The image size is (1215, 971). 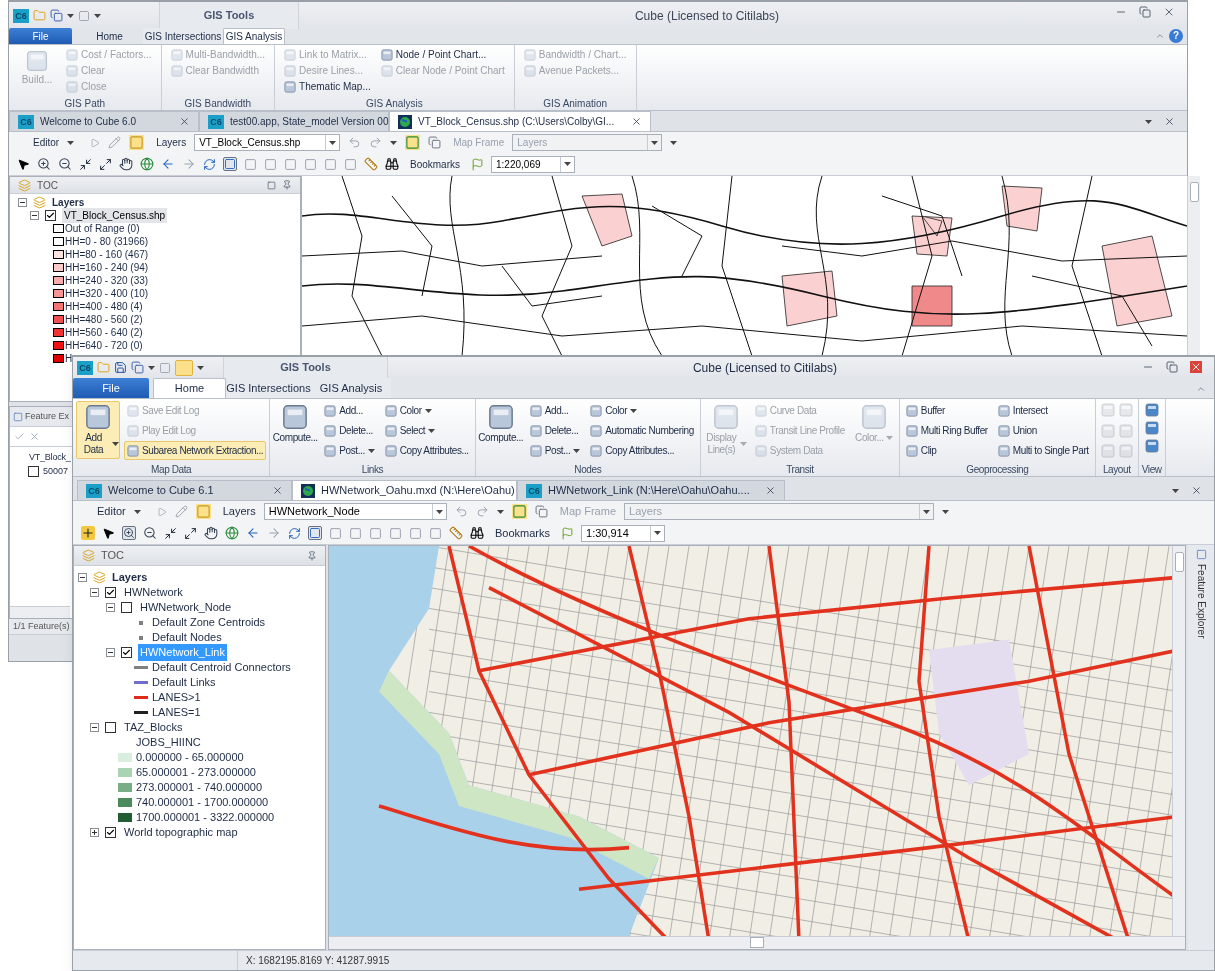 I want to click on layer-name: HWNetwork_Node, so click(x=186, y=607).